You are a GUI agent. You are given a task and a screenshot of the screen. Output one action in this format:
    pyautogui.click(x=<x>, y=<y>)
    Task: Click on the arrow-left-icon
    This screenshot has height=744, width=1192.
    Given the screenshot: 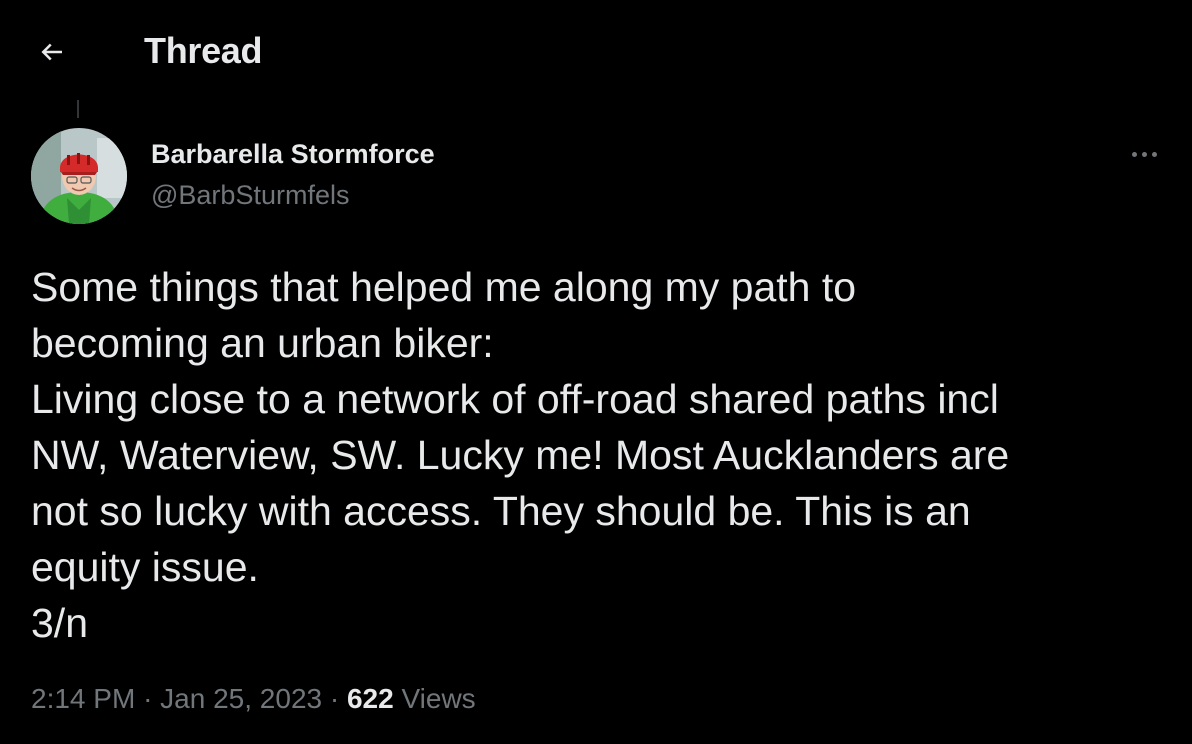 What is the action you would take?
    pyautogui.click(x=51, y=52)
    